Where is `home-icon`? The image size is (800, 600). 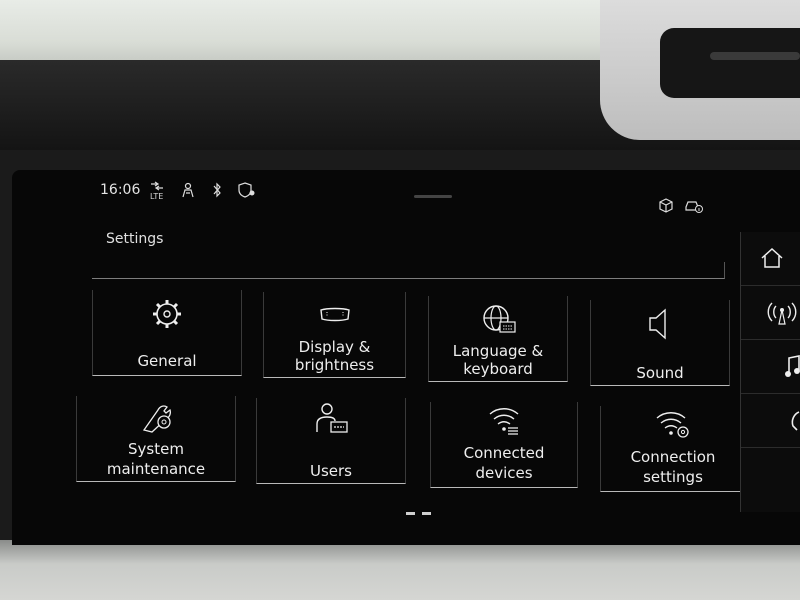 home-icon is located at coordinates (772, 260).